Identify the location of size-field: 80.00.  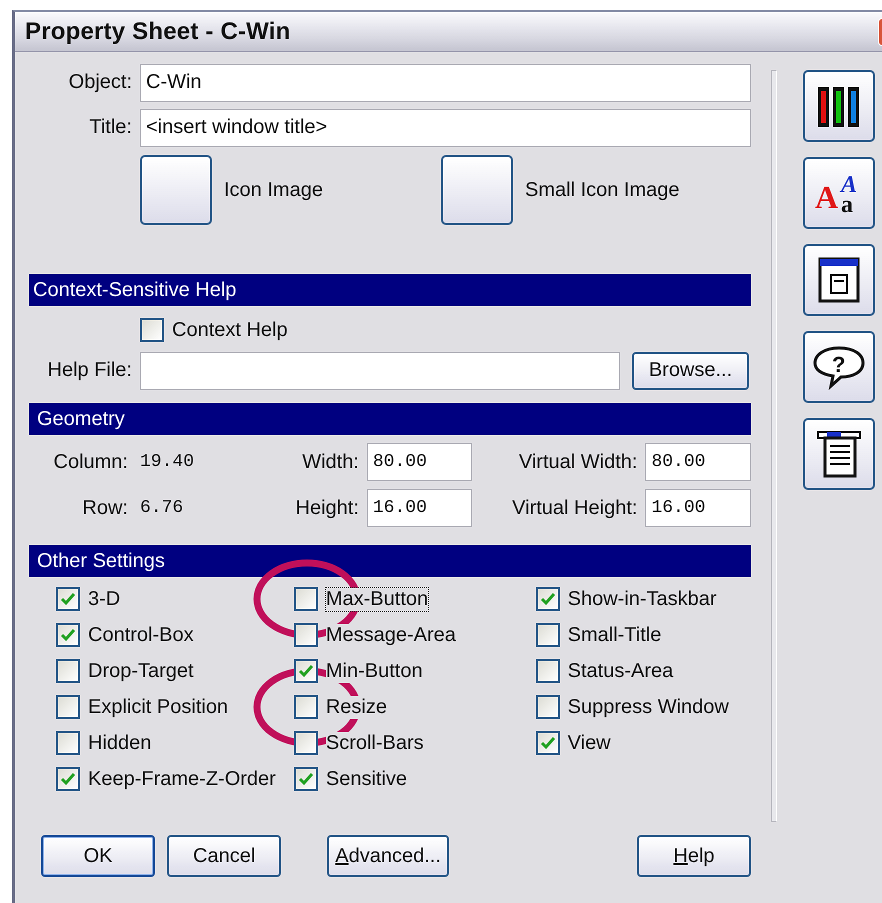
(419, 462).